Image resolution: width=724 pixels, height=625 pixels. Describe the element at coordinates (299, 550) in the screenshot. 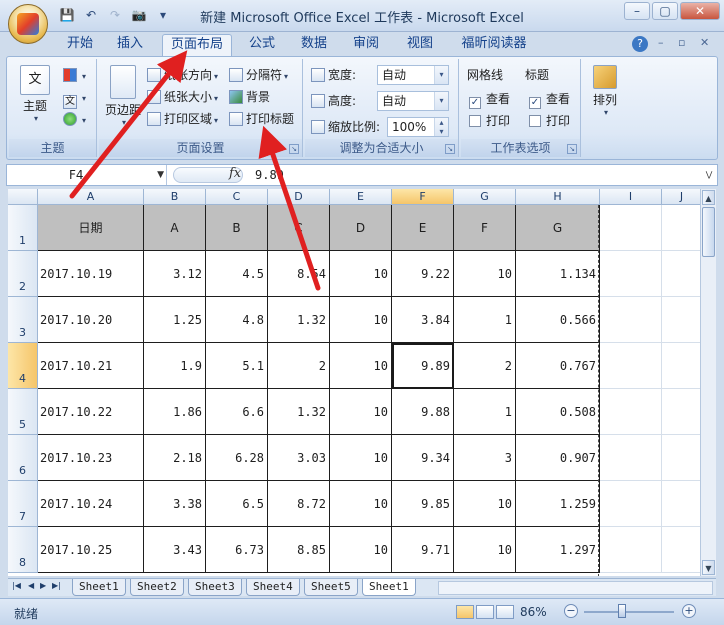

I see `table-cell: 8.85` at that location.